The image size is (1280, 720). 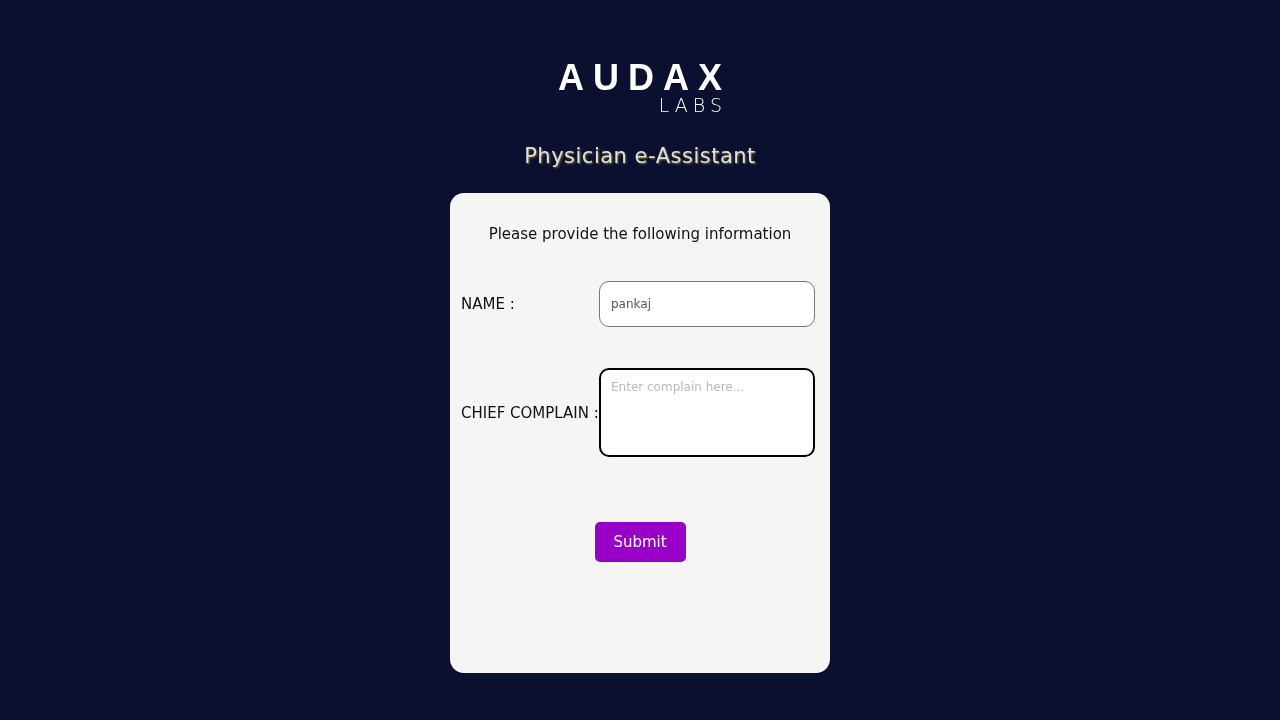 What do you see at coordinates (640, 542) in the screenshot?
I see `submit-button: Submit` at bounding box center [640, 542].